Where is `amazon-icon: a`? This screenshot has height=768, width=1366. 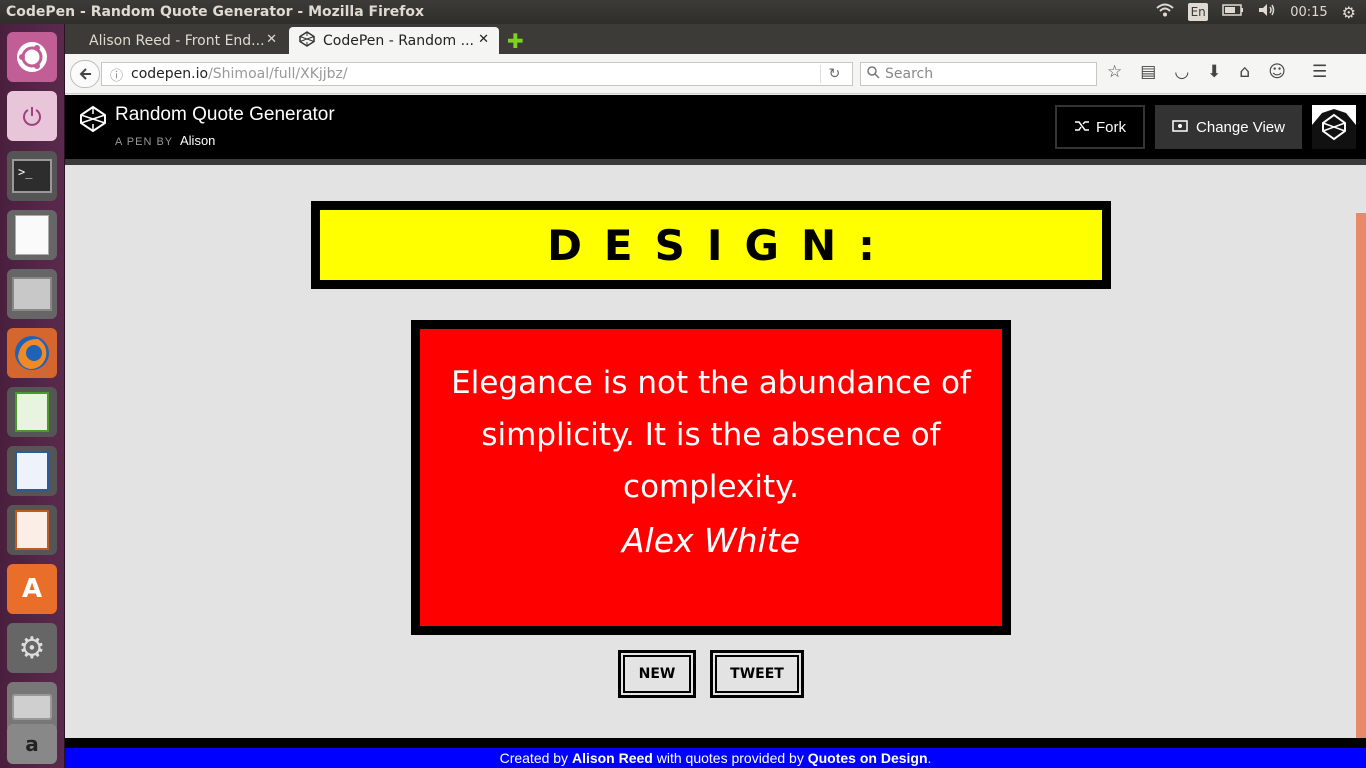
amazon-icon: a is located at coordinates (32, 744).